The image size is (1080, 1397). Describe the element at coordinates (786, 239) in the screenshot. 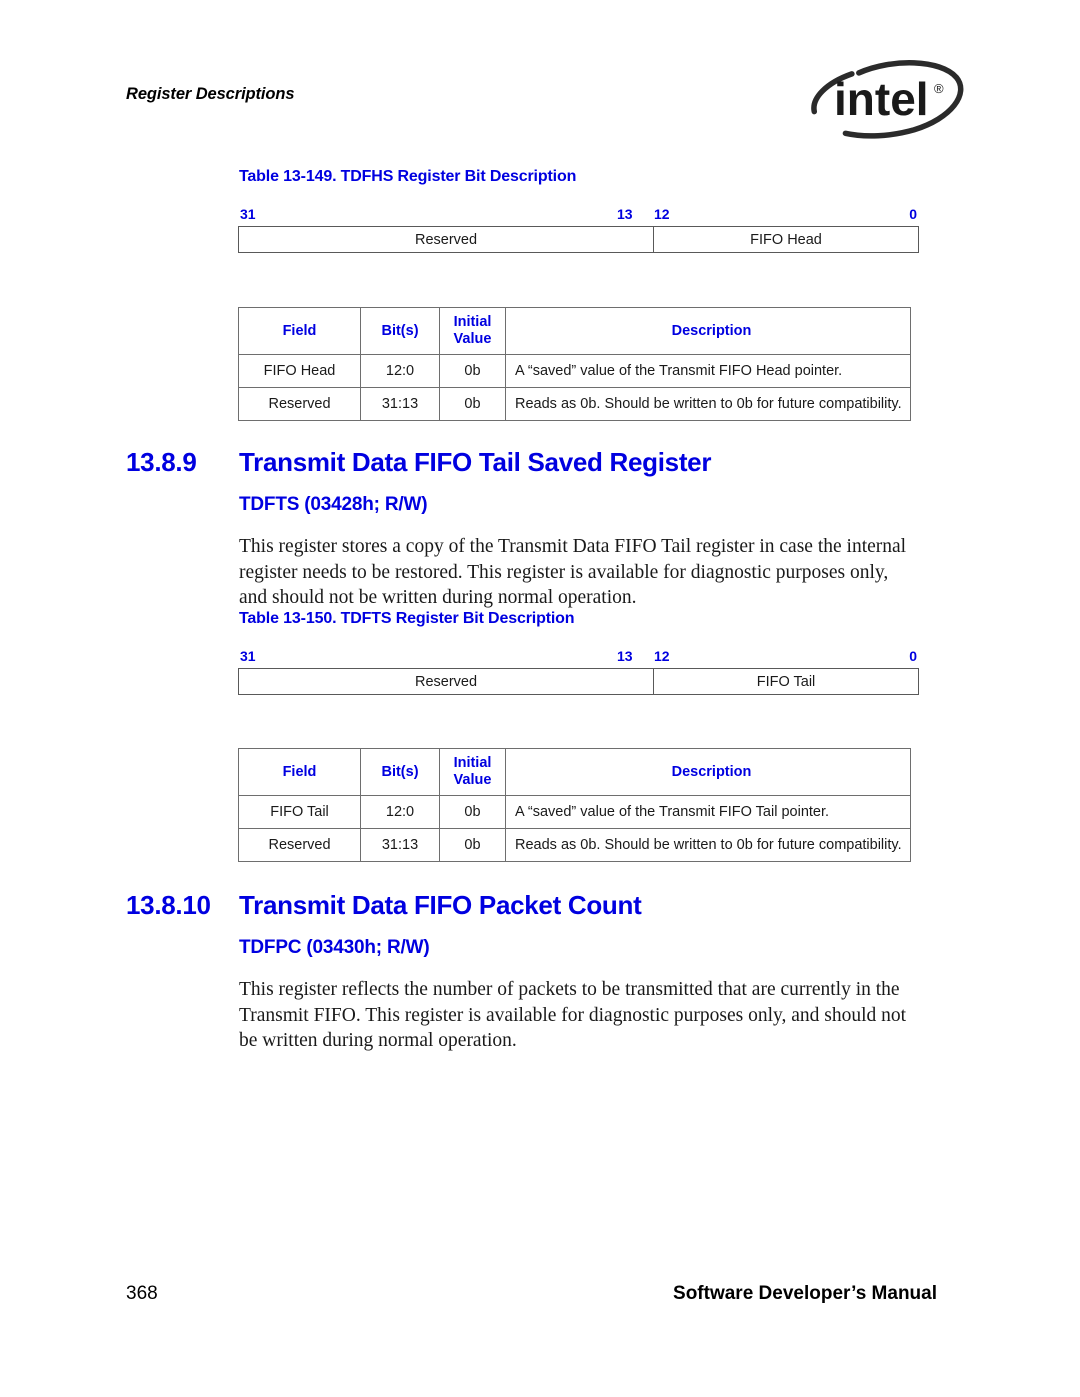

I see `bit-field-fifo-head: FIFO Head` at that location.